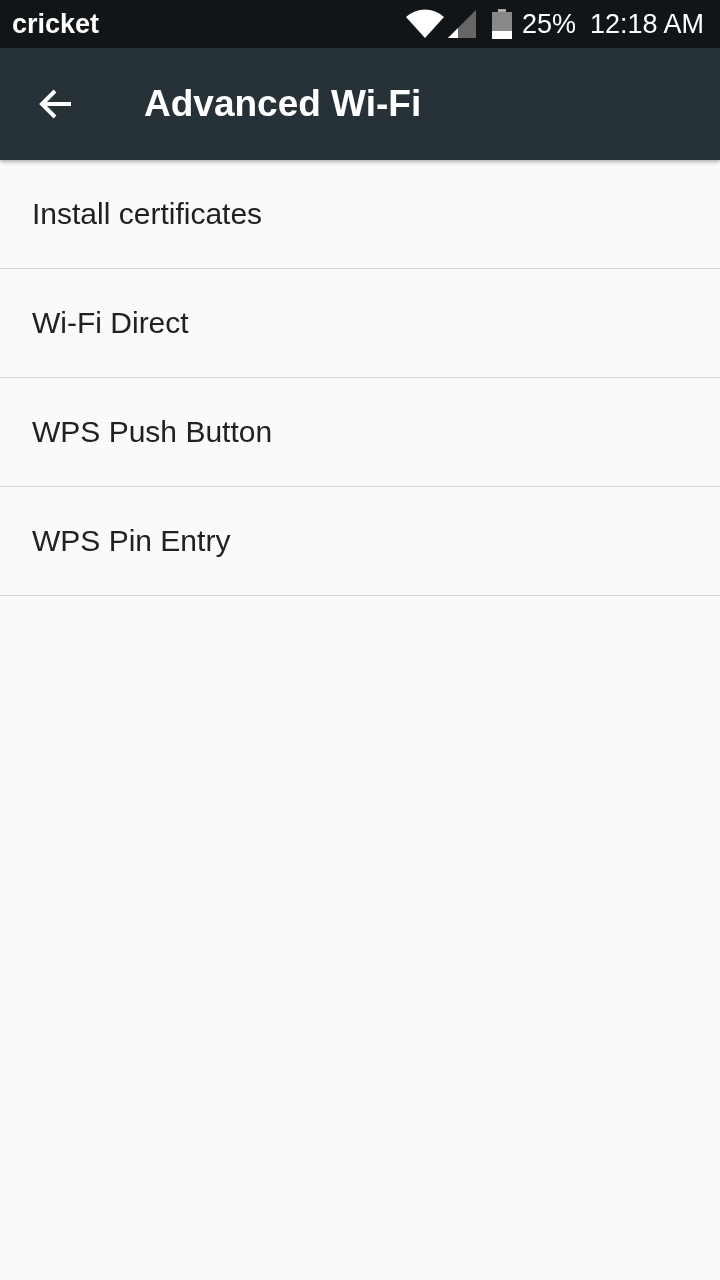 This screenshot has width=720, height=1280. I want to click on wifi-icon, so click(424, 24).